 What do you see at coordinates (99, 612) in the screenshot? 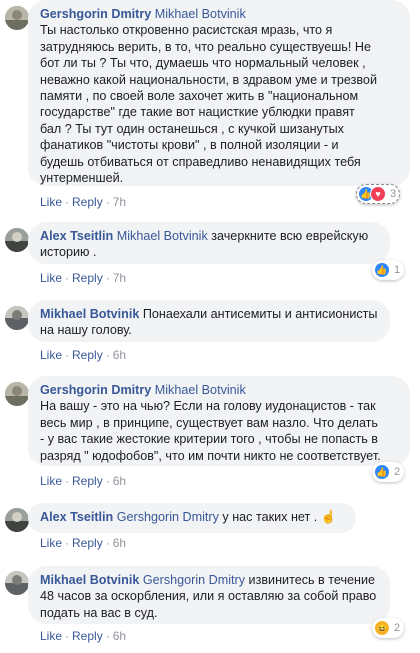
I see `comment-text-line: подать на вас в суд.` at bounding box center [99, 612].